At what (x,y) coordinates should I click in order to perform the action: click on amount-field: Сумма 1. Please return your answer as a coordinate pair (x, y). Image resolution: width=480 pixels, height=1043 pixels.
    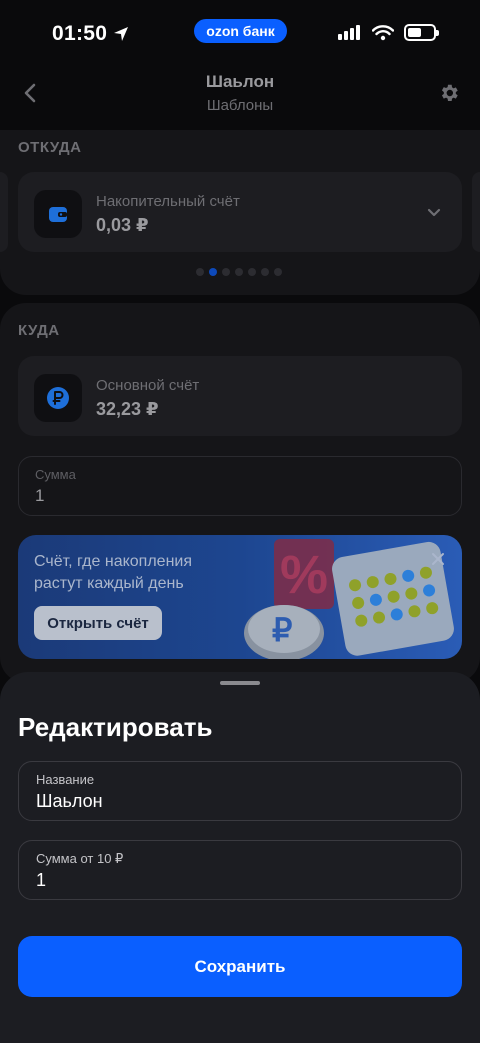
    Looking at the image, I should click on (240, 486).